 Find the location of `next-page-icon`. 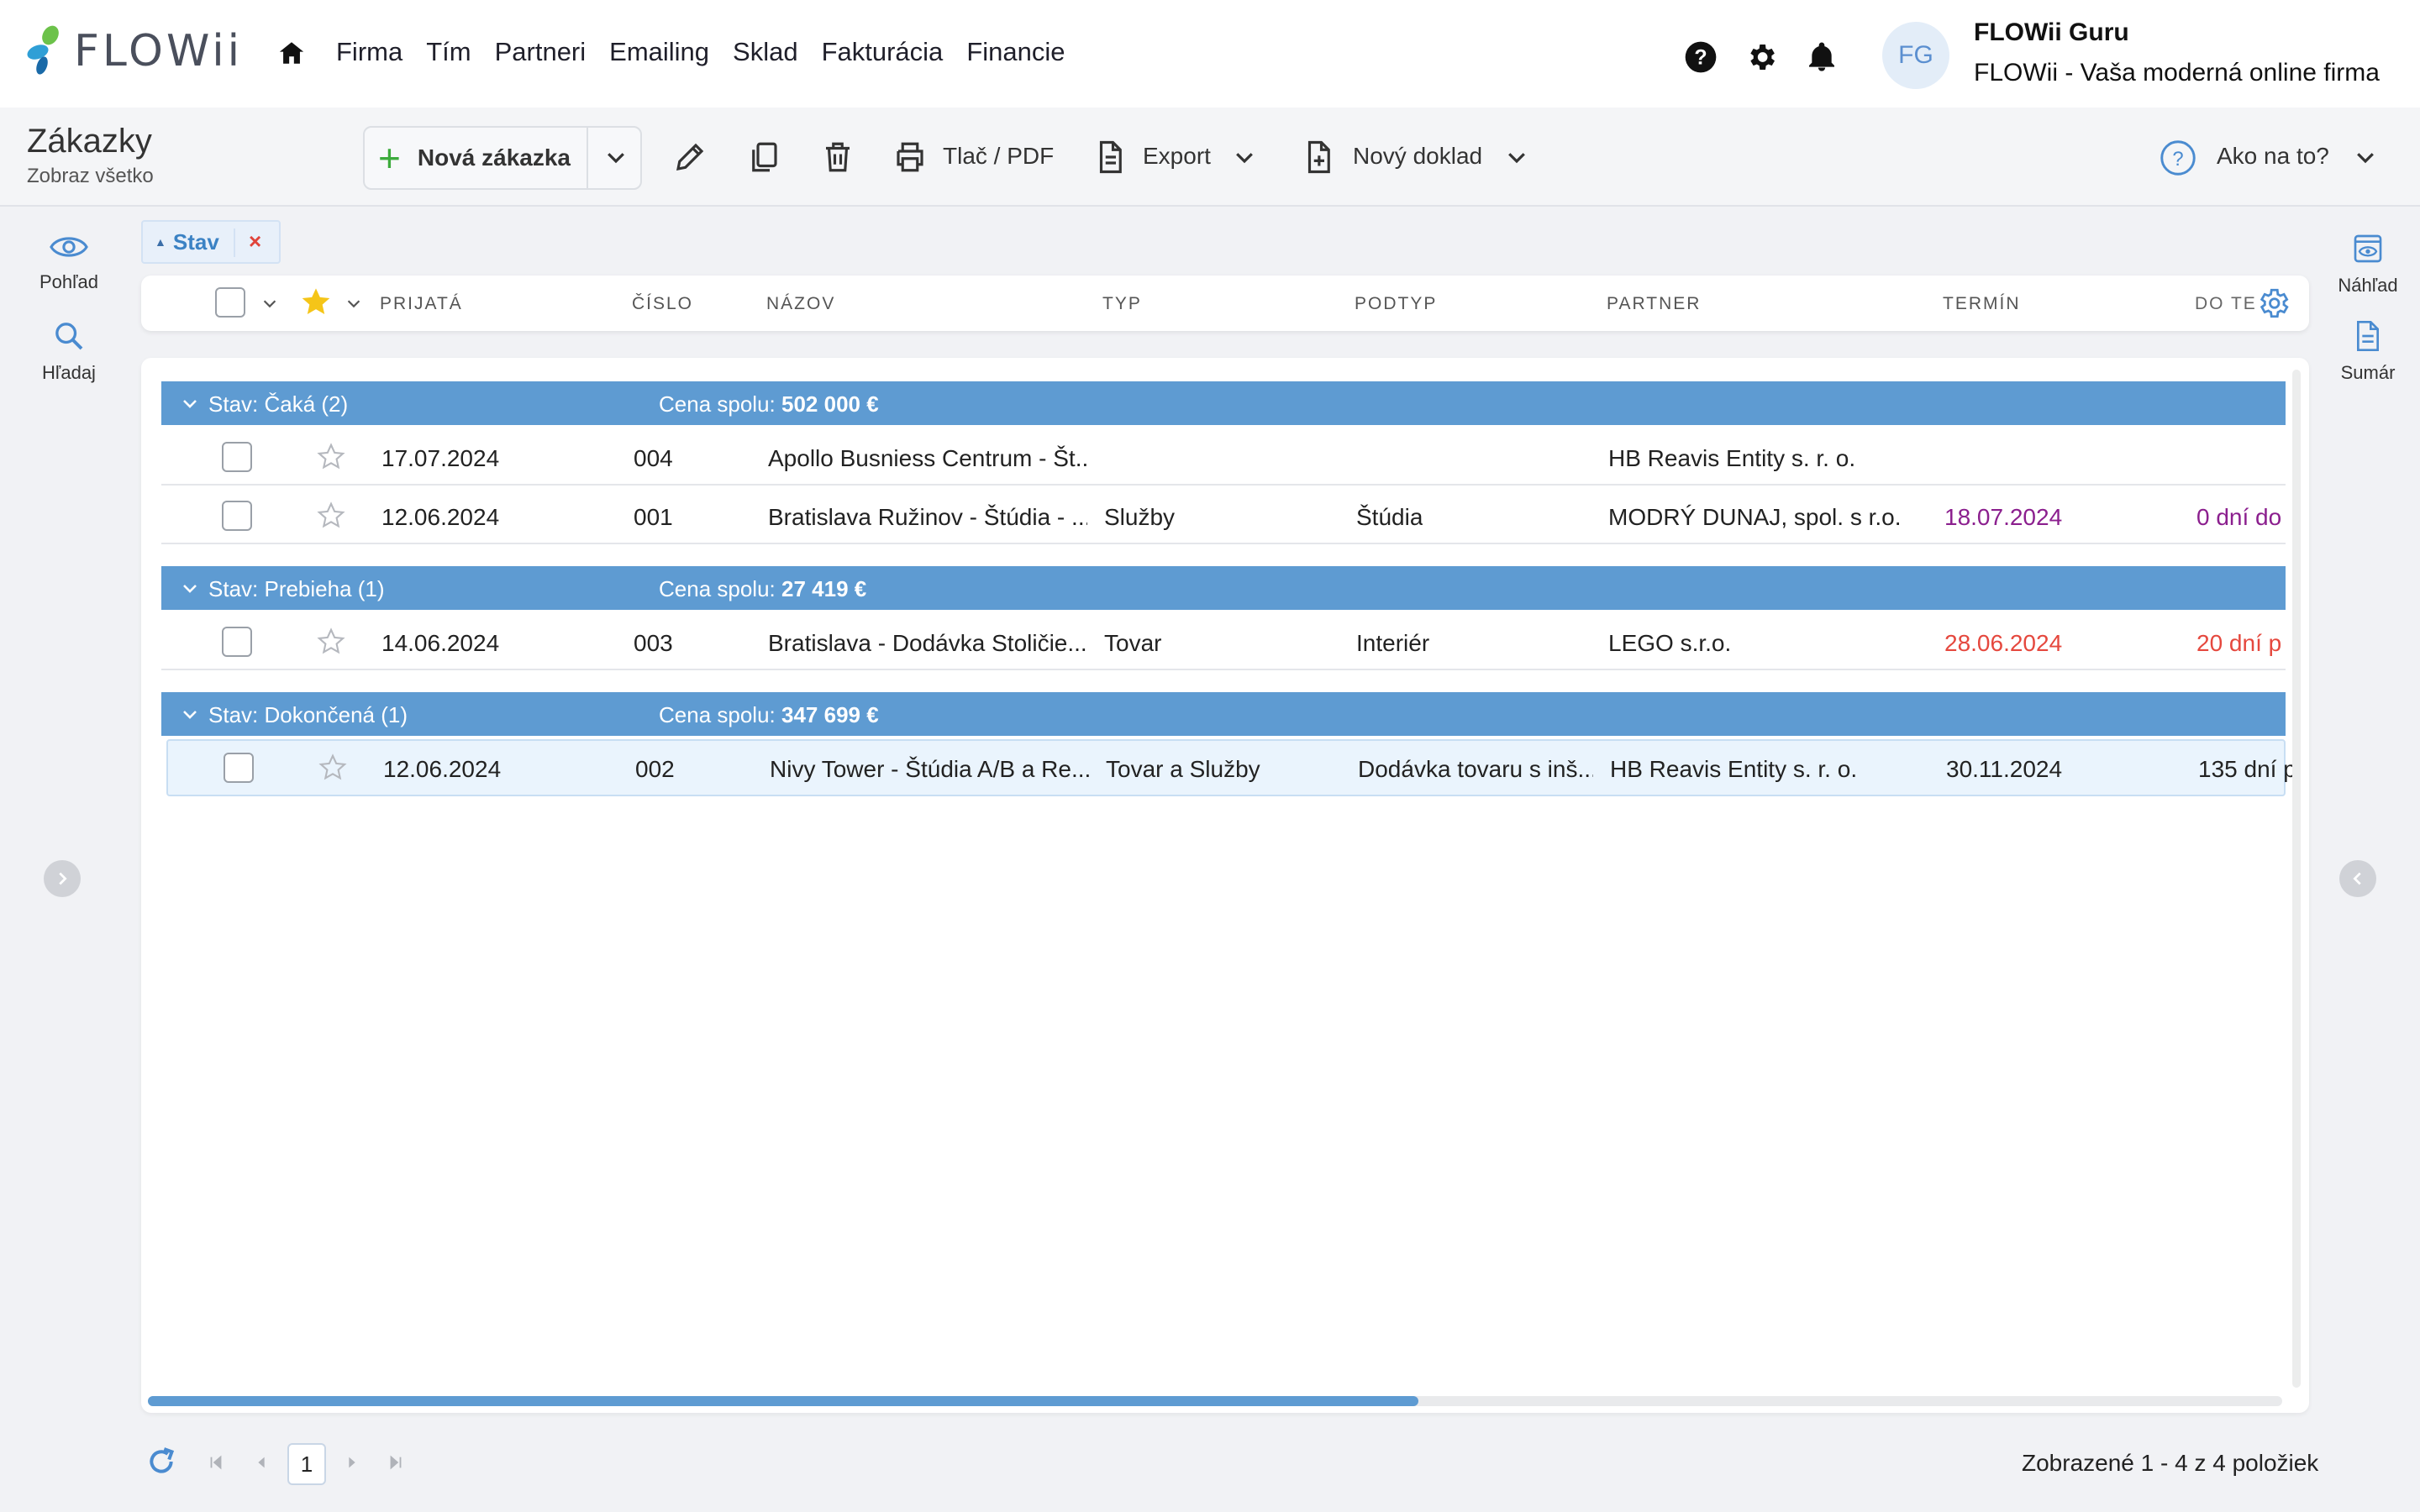

next-page-icon is located at coordinates (352, 1462).